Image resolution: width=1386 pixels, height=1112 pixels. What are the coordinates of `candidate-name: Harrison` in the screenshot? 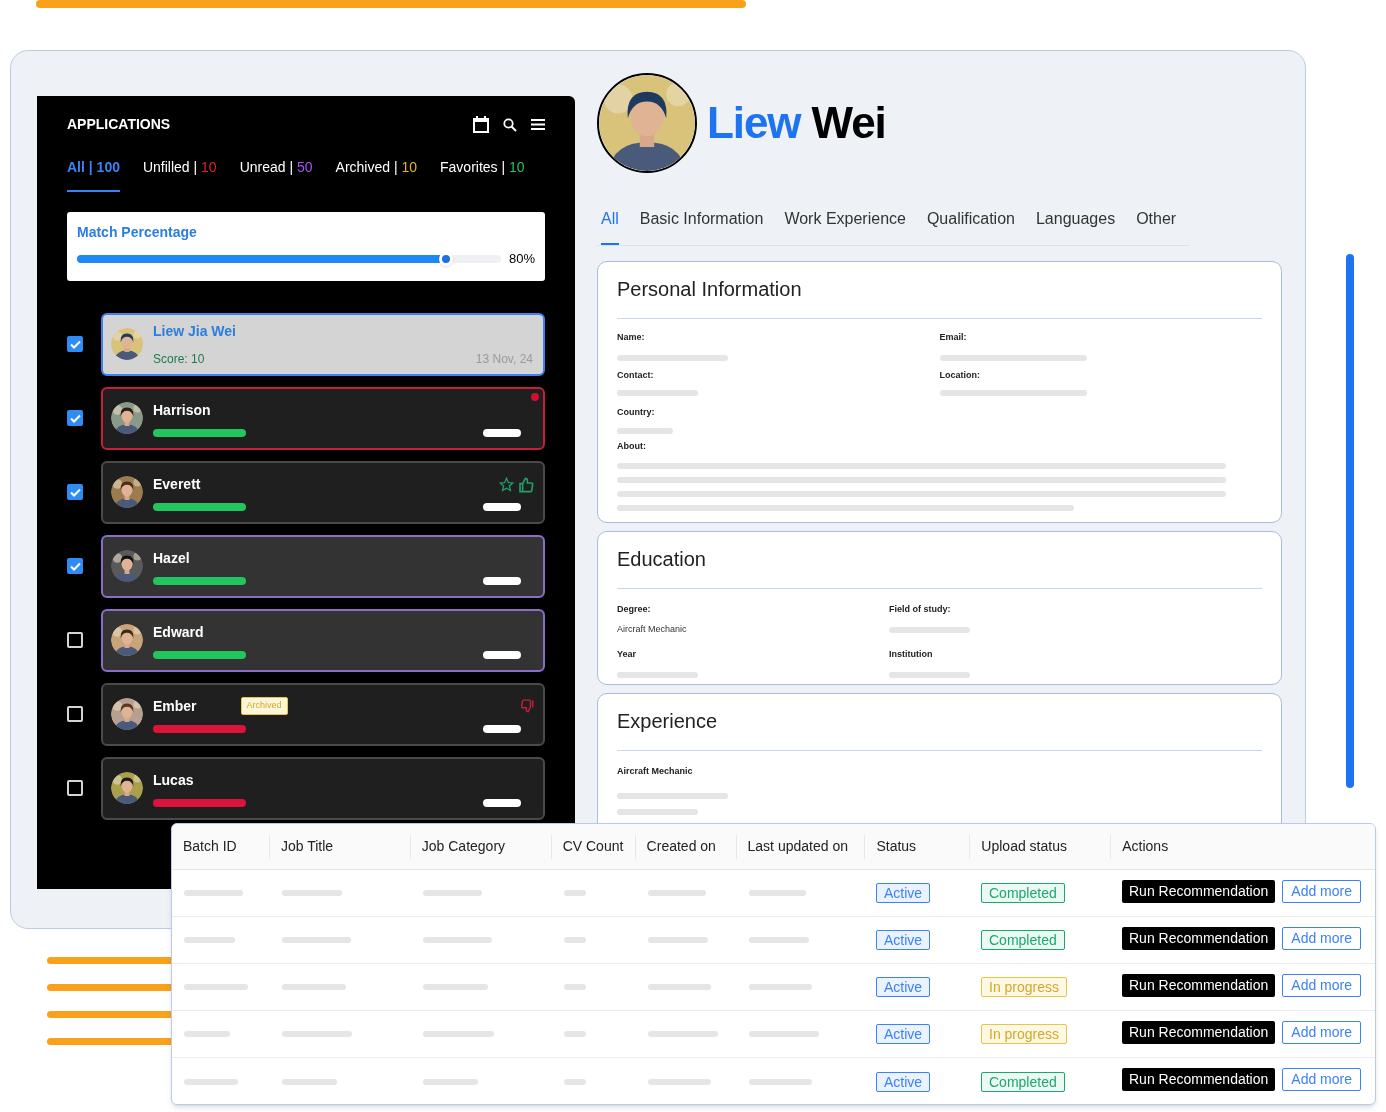 It's located at (182, 410).